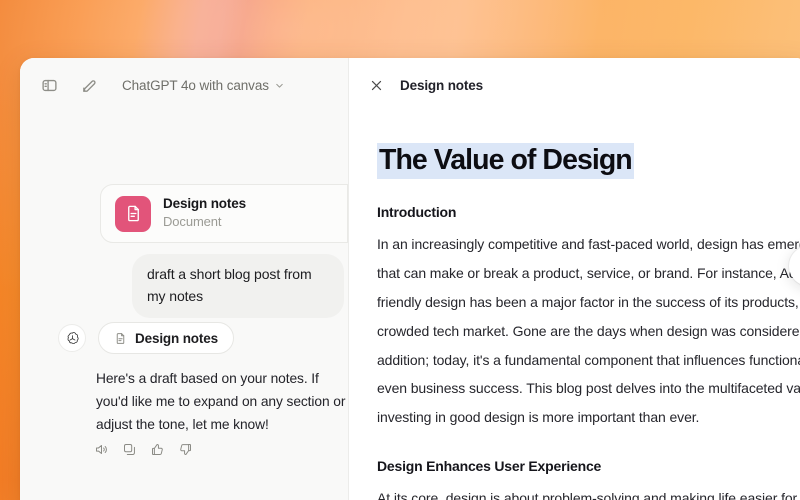  I want to click on document-heading-selection: The Value of Design, so click(505, 161).